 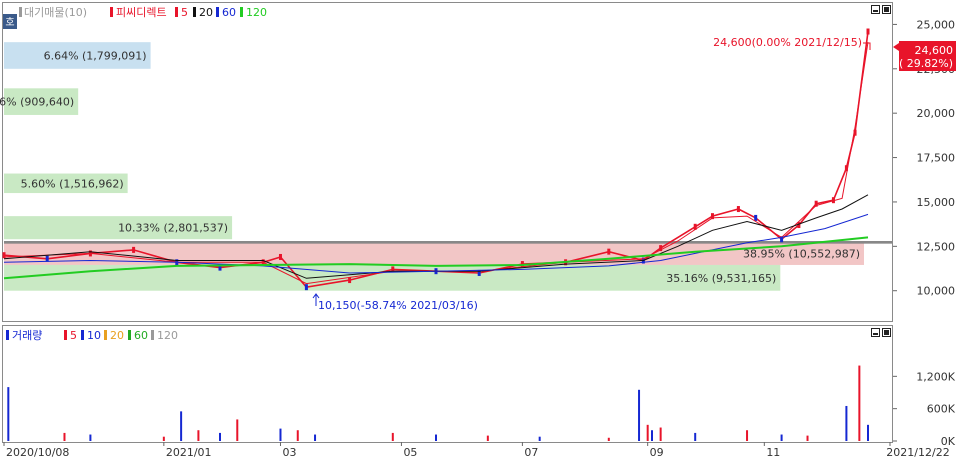 I want to click on x-axis-label: 07, so click(x=531, y=452).